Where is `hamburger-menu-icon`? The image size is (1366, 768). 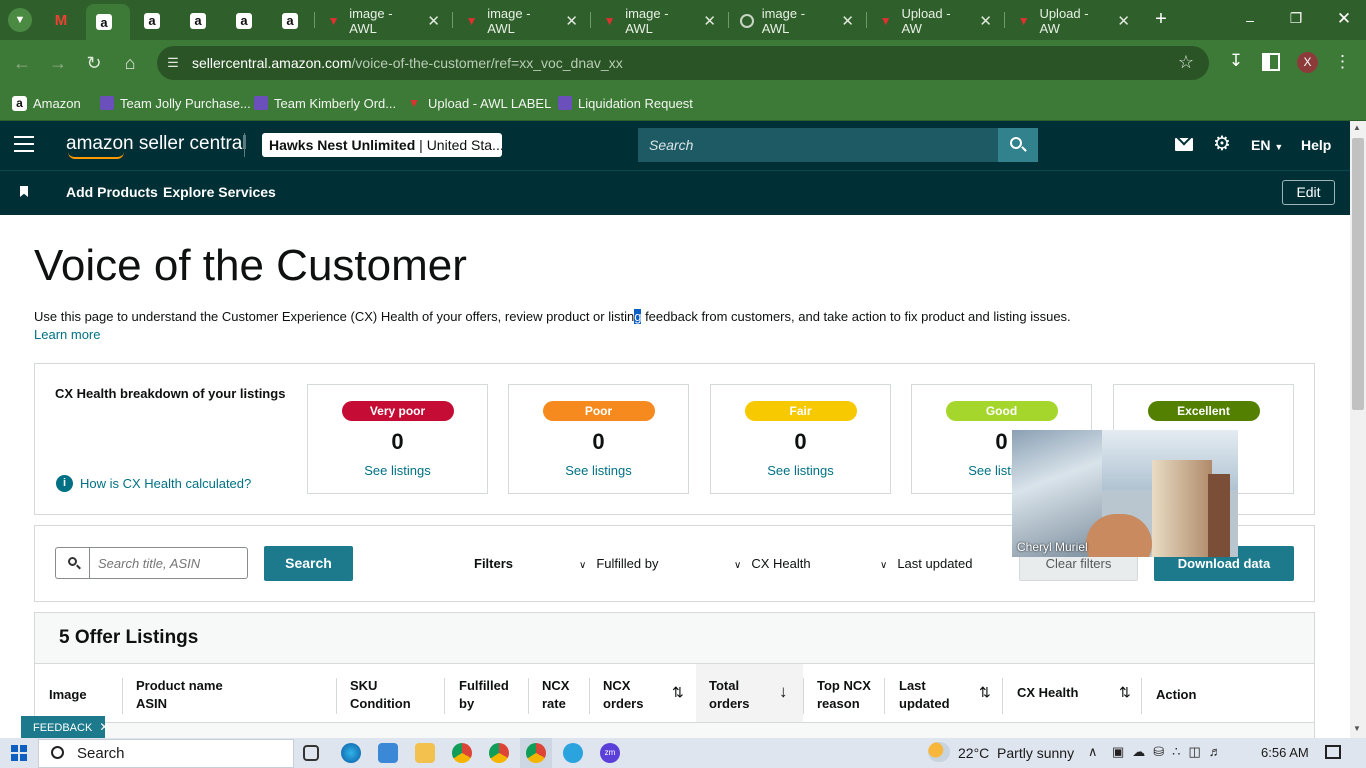 hamburger-menu-icon is located at coordinates (24, 144).